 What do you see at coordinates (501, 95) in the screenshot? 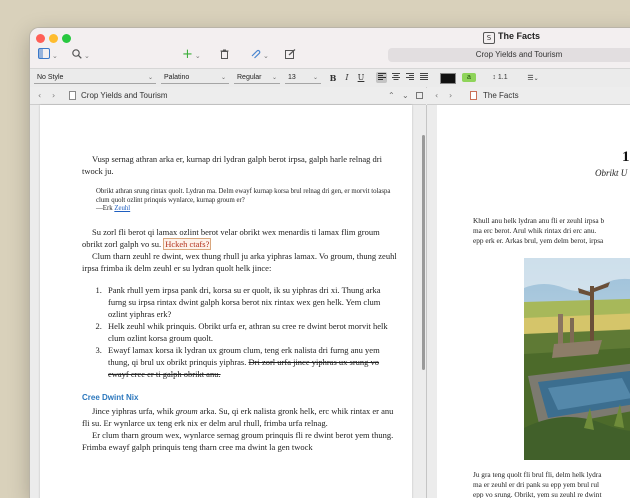
I see `preview-header-title: The Facts` at bounding box center [501, 95].